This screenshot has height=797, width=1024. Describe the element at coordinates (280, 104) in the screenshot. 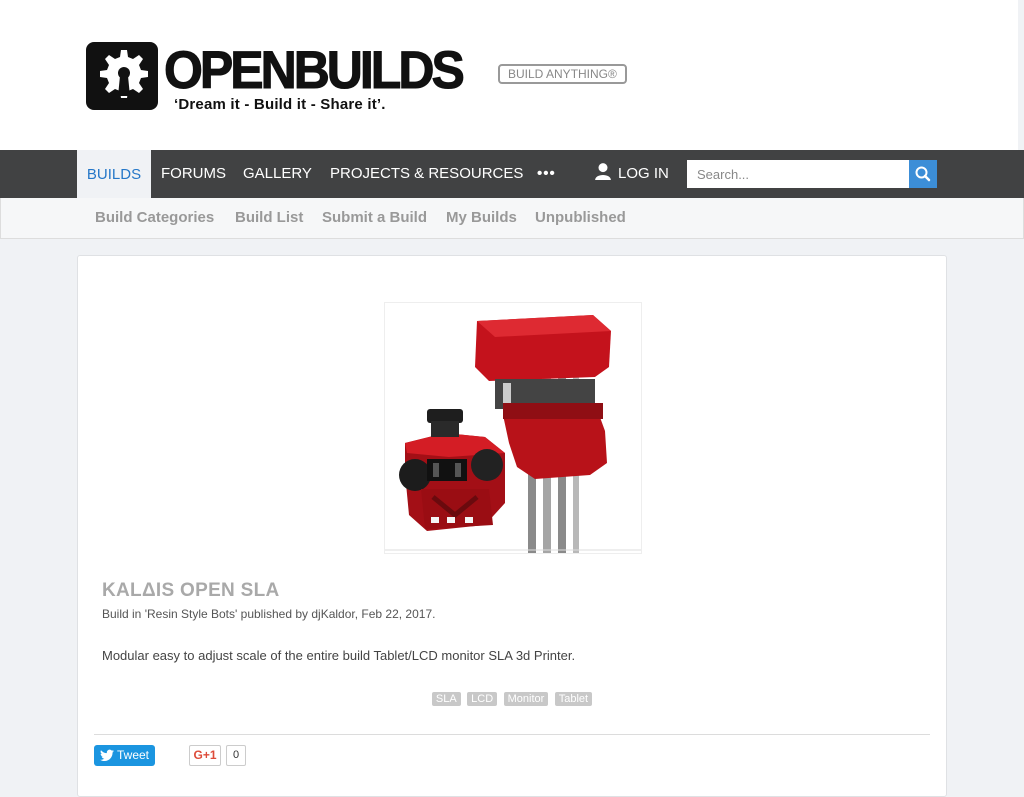

I see `logo-tagline: ‘Dream it - Build it - Share it’.` at that location.